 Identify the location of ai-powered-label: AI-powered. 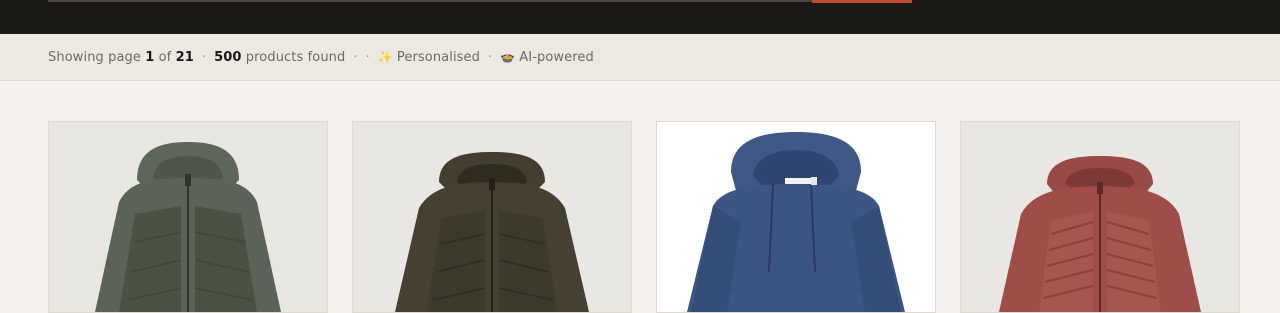
(556, 57).